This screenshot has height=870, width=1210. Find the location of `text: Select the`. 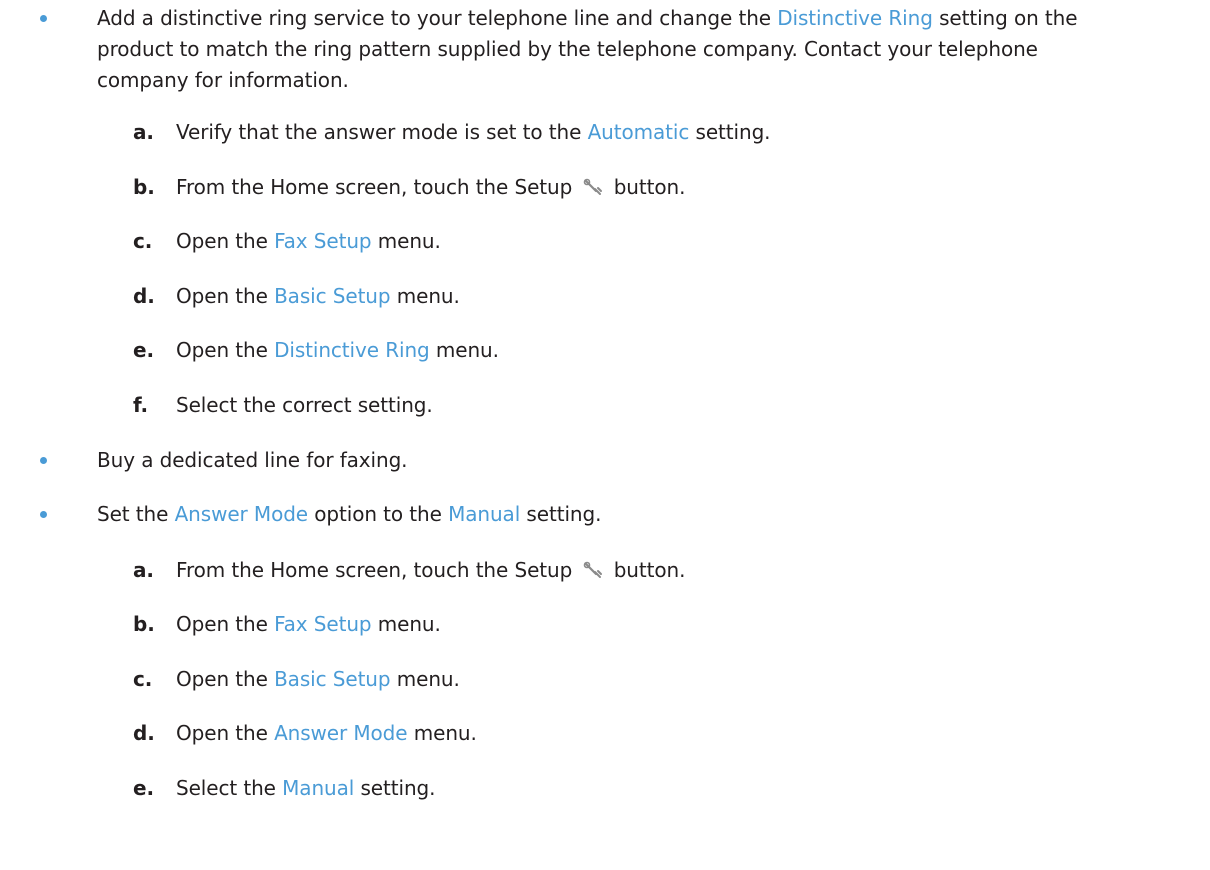

text: Select the is located at coordinates (229, 788).